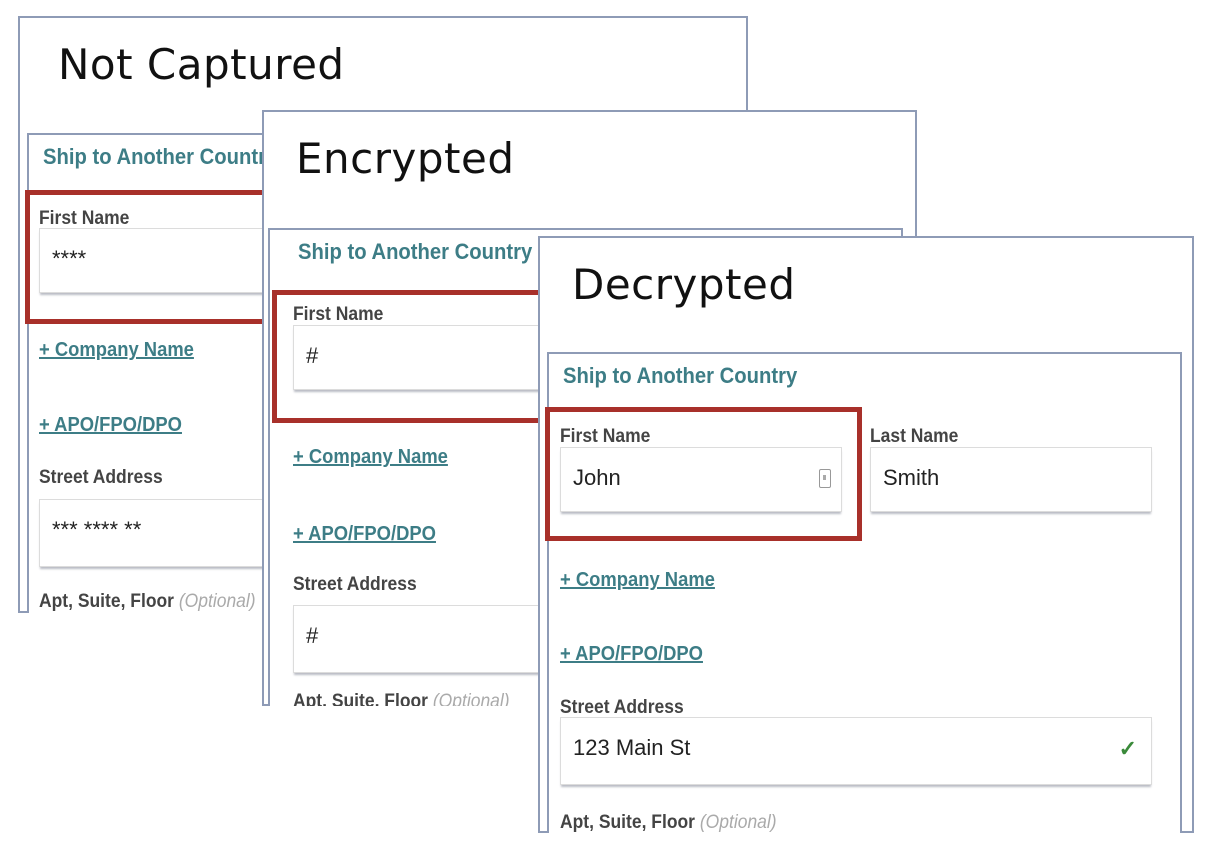 The width and height of the screenshot is (1216, 852). I want to click on street-address-value: #, so click(312, 635).